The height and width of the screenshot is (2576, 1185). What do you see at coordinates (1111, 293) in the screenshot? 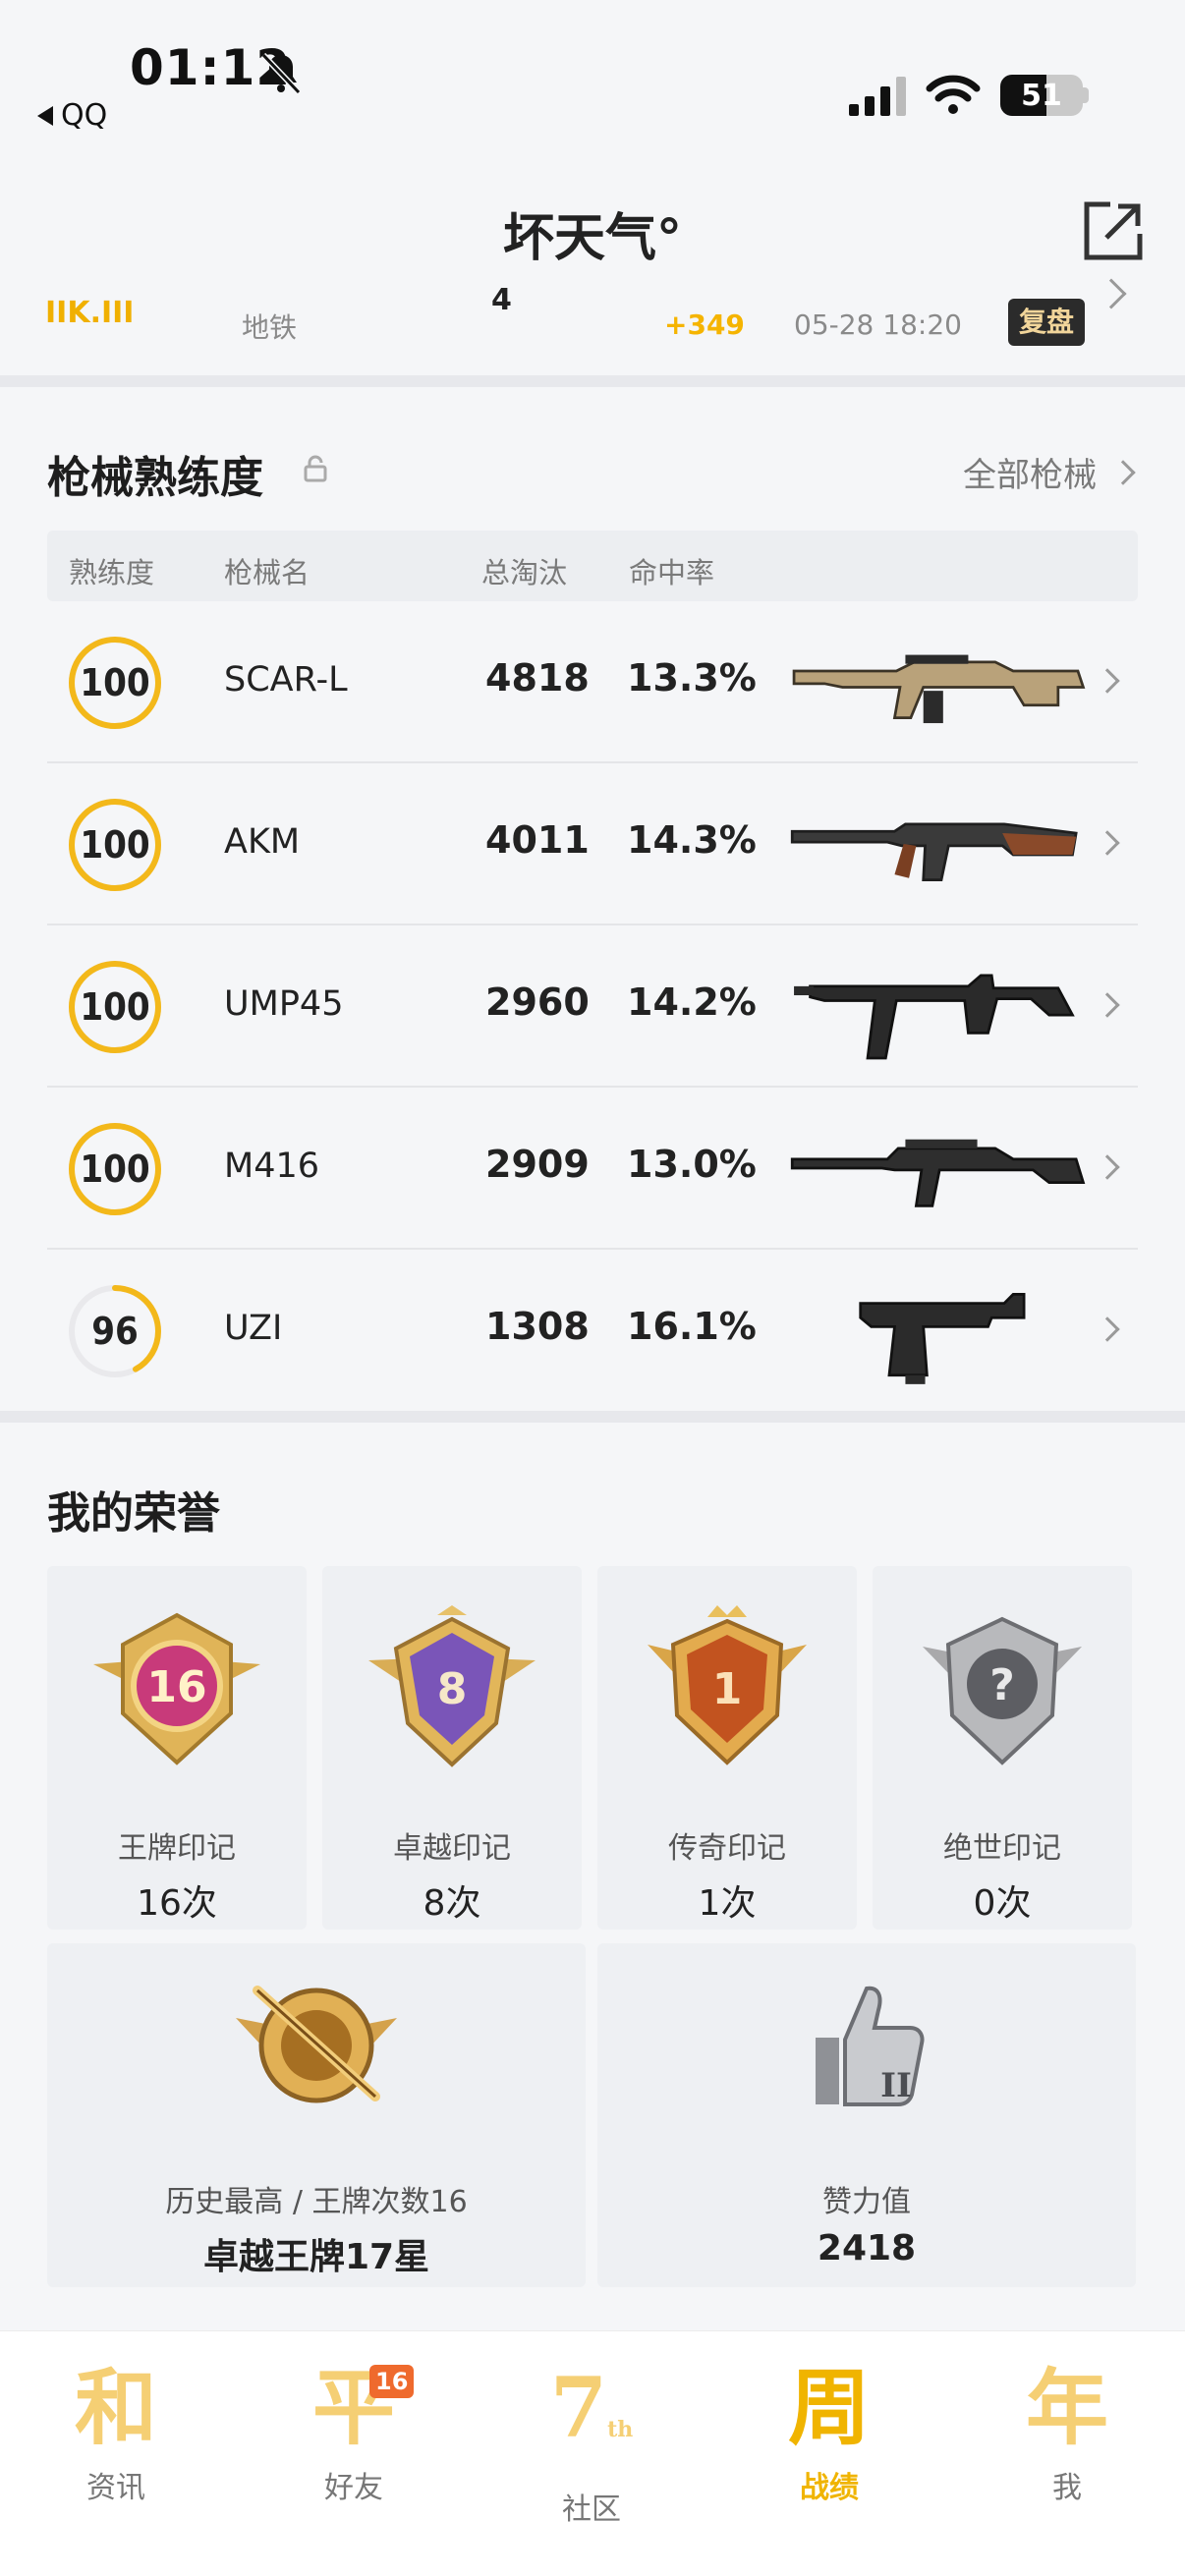
I see `chevron-right-icon` at bounding box center [1111, 293].